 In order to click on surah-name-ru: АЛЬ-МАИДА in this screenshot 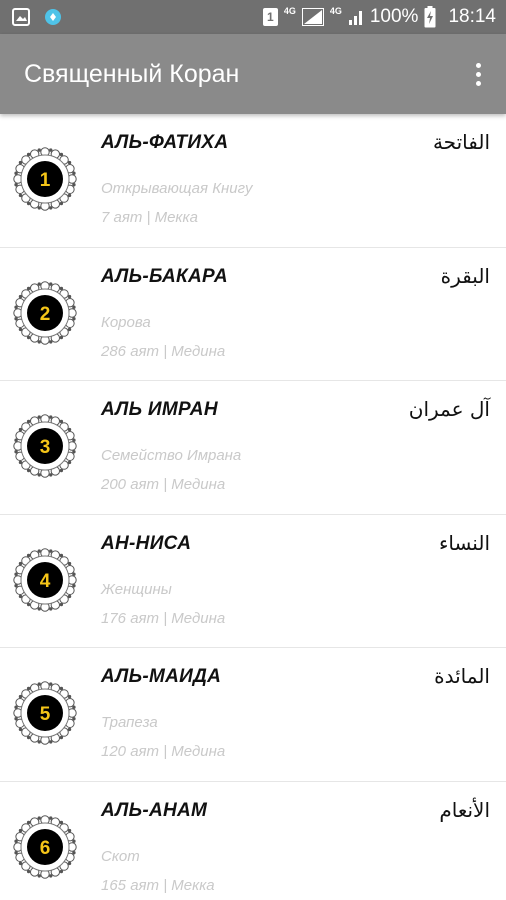, I will do `click(161, 676)`.